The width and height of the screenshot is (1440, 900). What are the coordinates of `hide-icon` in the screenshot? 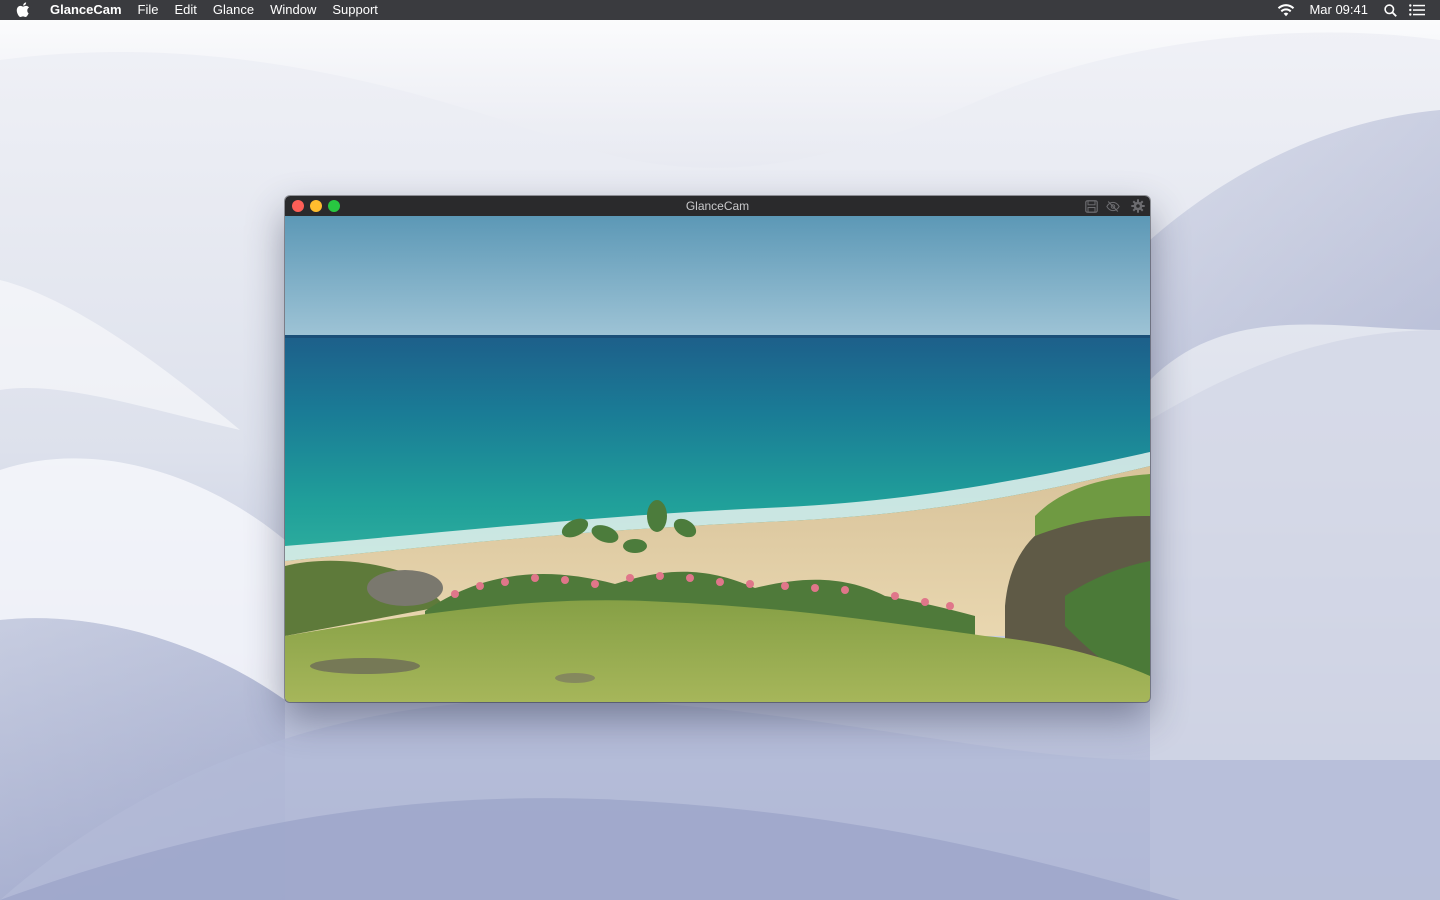 It's located at (1113, 206).